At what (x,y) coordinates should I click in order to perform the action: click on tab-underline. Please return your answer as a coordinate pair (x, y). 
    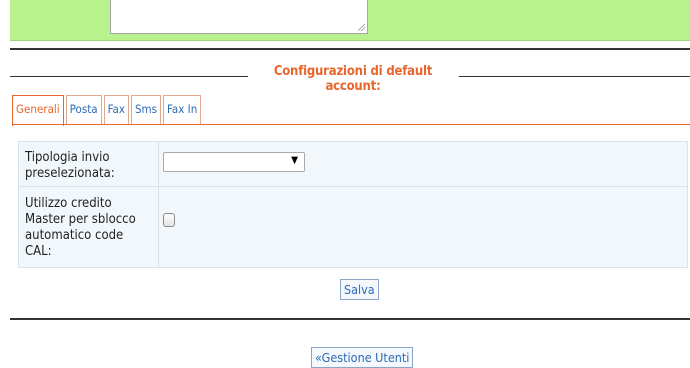
    Looking at the image, I should click on (351, 124).